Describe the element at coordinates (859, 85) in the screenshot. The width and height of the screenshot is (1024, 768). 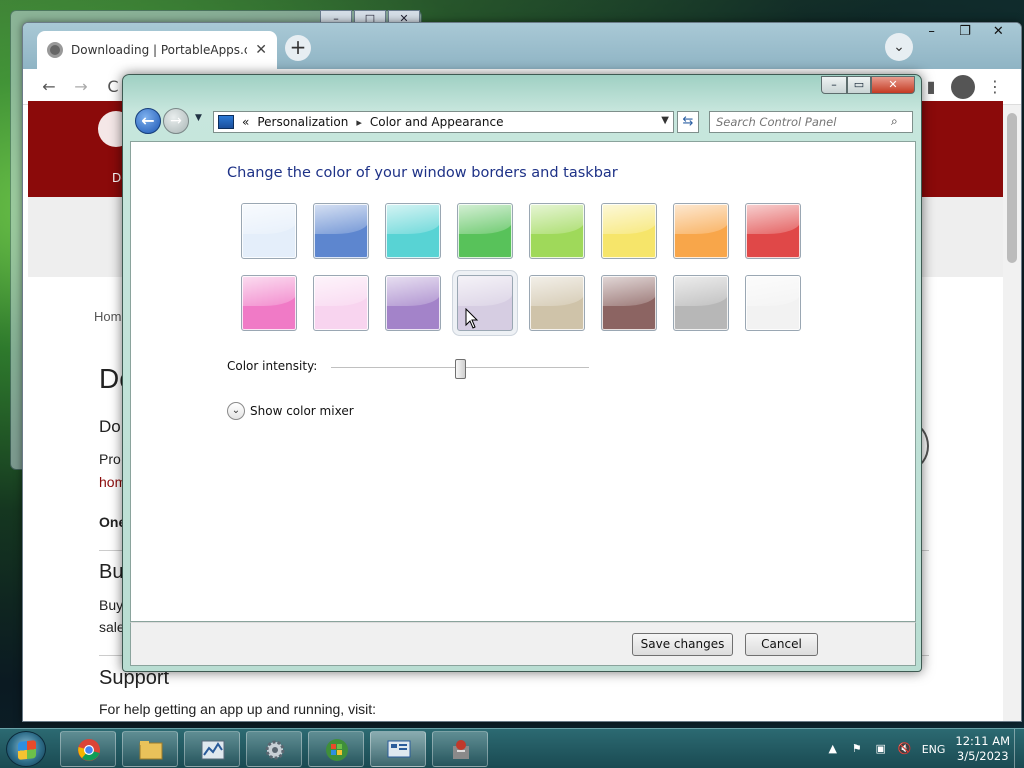
I see `cp-maximize-button: ▭` at that location.